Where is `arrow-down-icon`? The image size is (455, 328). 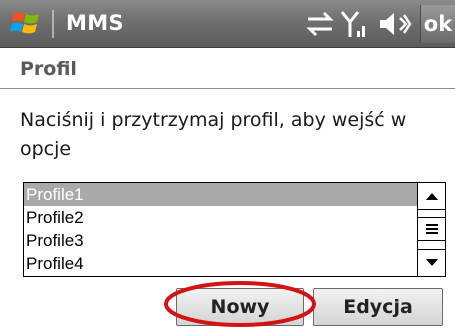 arrow-down-icon is located at coordinates (431, 262).